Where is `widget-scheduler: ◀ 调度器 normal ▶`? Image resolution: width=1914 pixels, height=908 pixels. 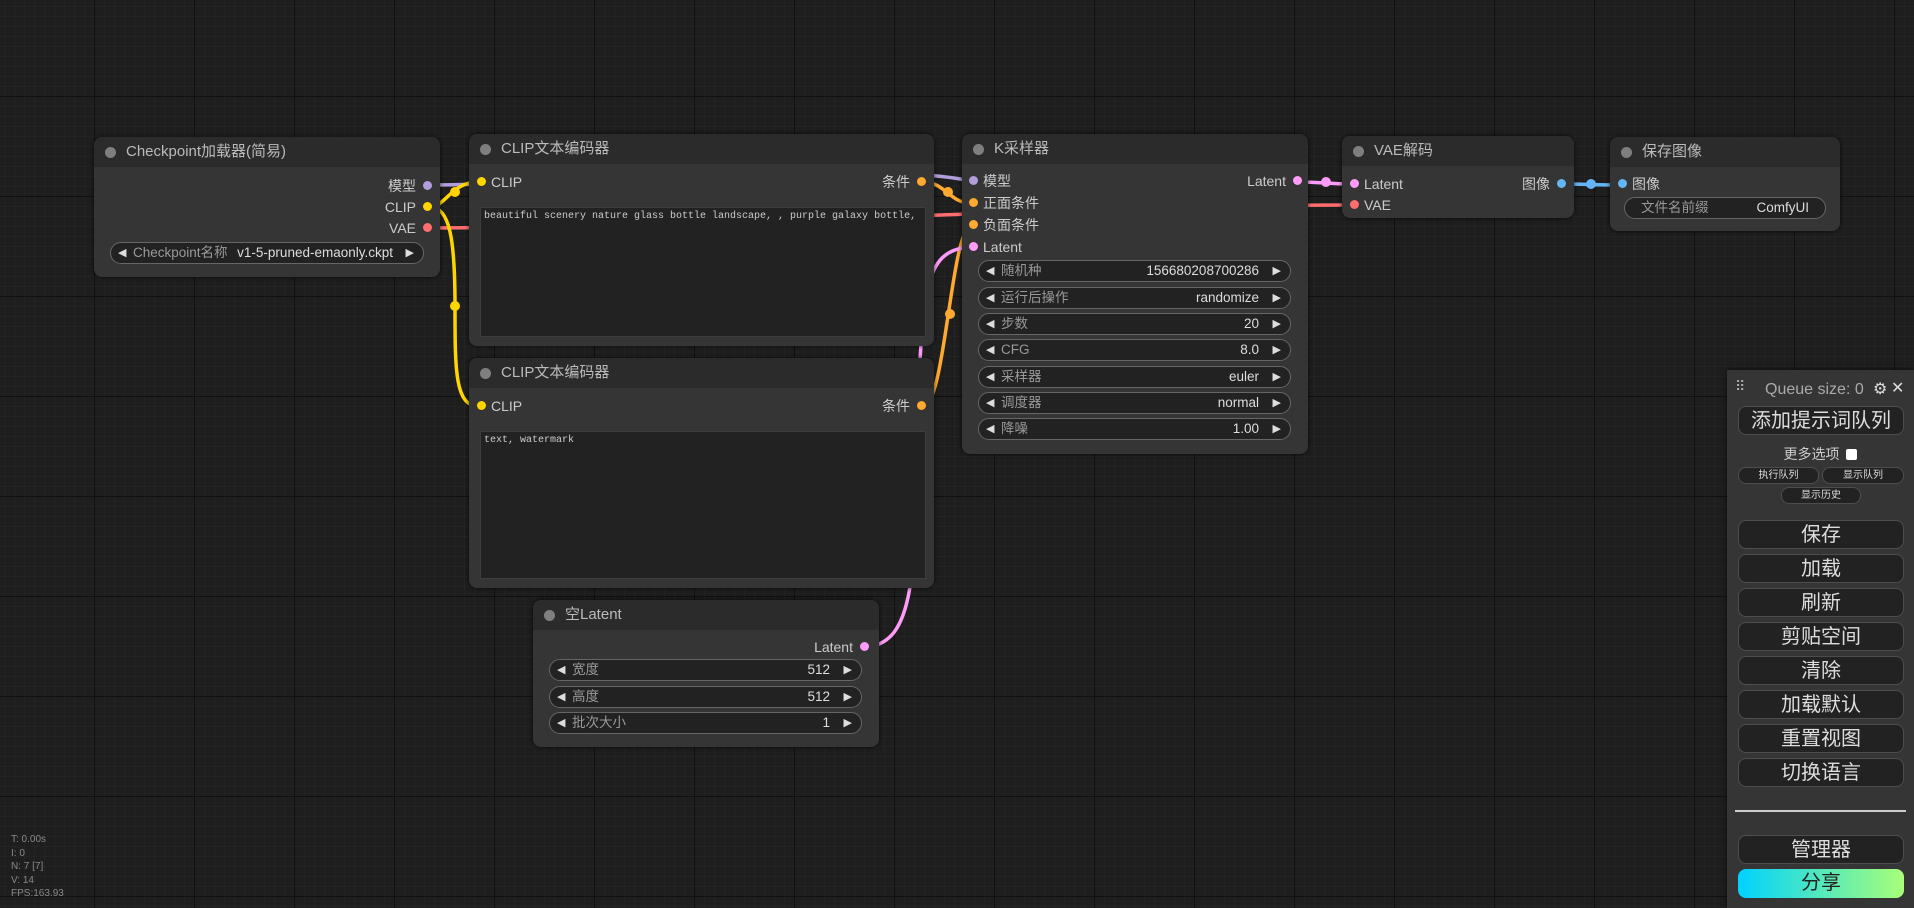 widget-scheduler: ◀ 调度器 normal ▶ is located at coordinates (1134, 403).